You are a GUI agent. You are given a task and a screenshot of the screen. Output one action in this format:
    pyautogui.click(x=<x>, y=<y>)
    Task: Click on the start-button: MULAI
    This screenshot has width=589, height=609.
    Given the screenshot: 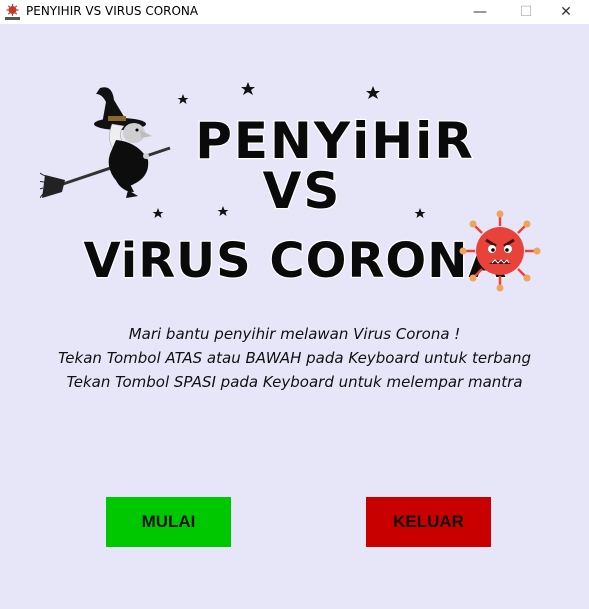 What is the action you would take?
    pyautogui.click(x=168, y=522)
    